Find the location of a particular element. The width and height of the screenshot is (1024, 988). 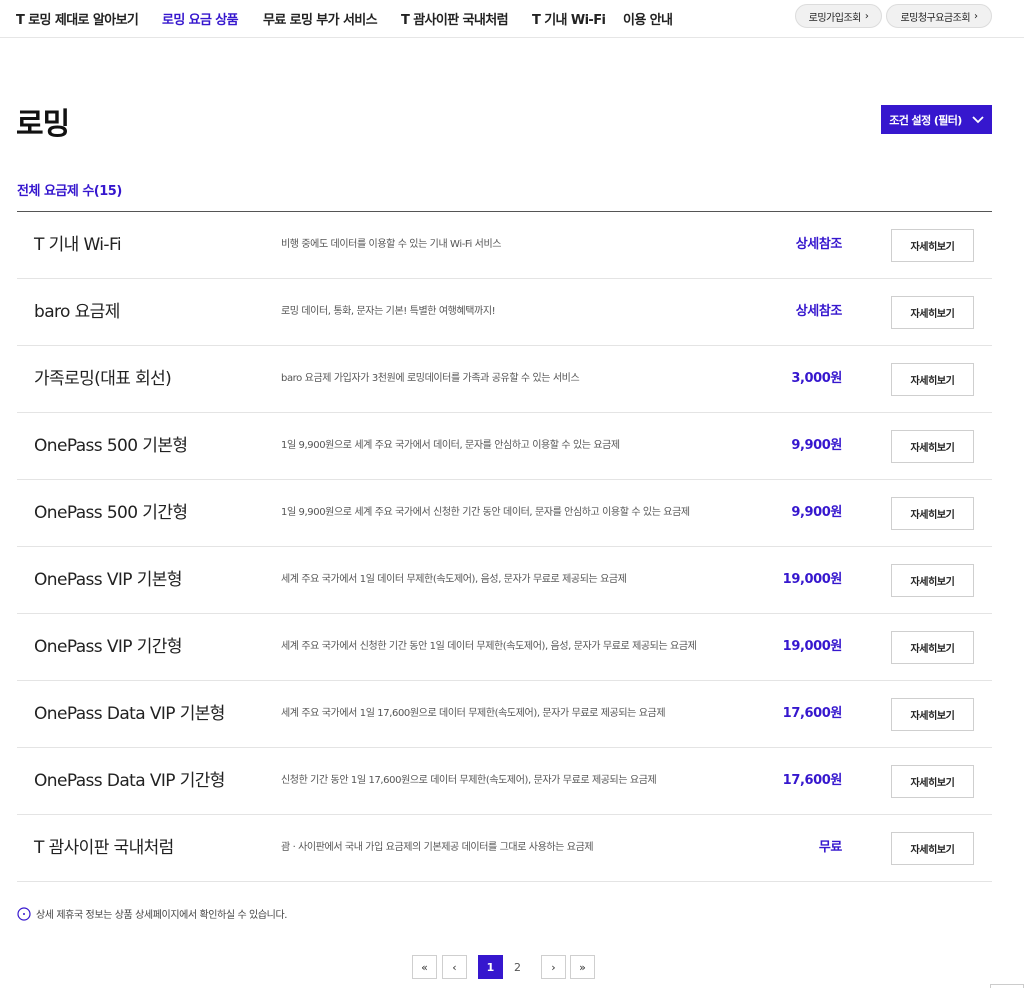

plan-price: 3,000원 is located at coordinates (816, 378).